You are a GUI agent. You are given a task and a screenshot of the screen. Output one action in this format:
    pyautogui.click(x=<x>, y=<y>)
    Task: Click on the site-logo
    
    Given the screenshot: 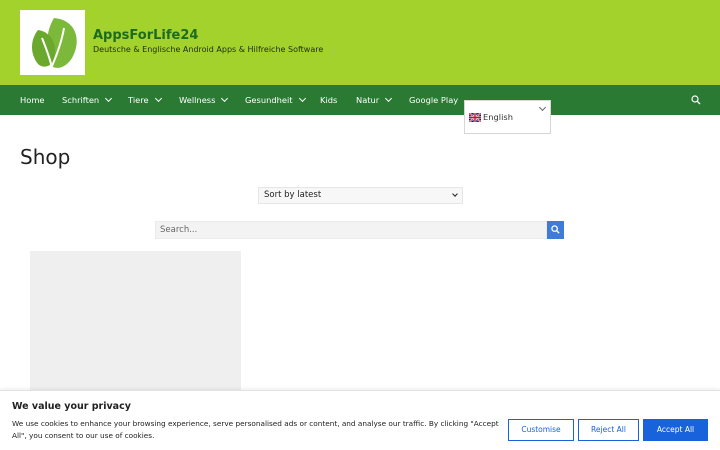 What is the action you would take?
    pyautogui.click(x=52, y=42)
    